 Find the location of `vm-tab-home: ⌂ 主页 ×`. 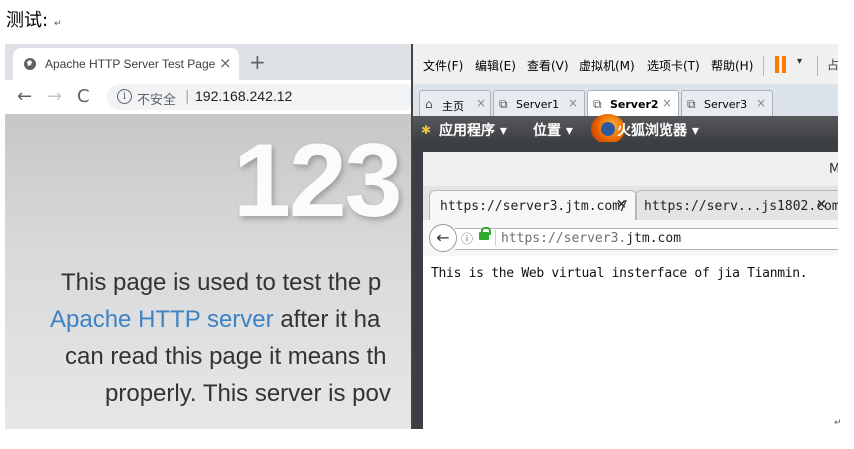

vm-tab-home: ⌂ 主页 × is located at coordinates (455, 103).